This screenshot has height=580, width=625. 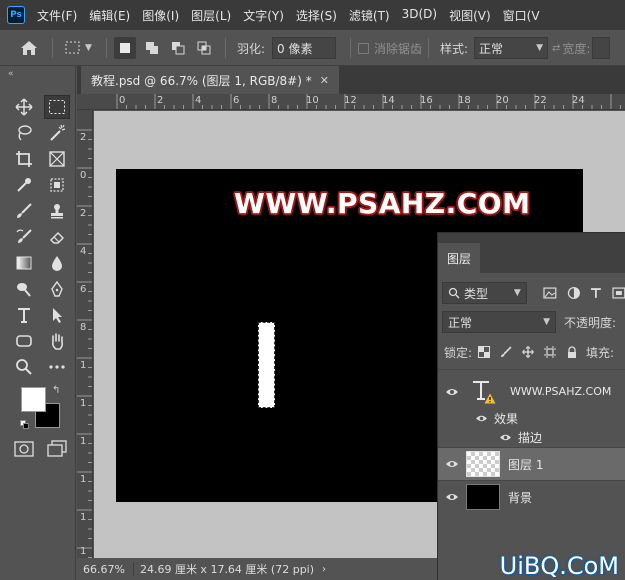 I want to click on magic-wand-tool, so click(x=57, y=133).